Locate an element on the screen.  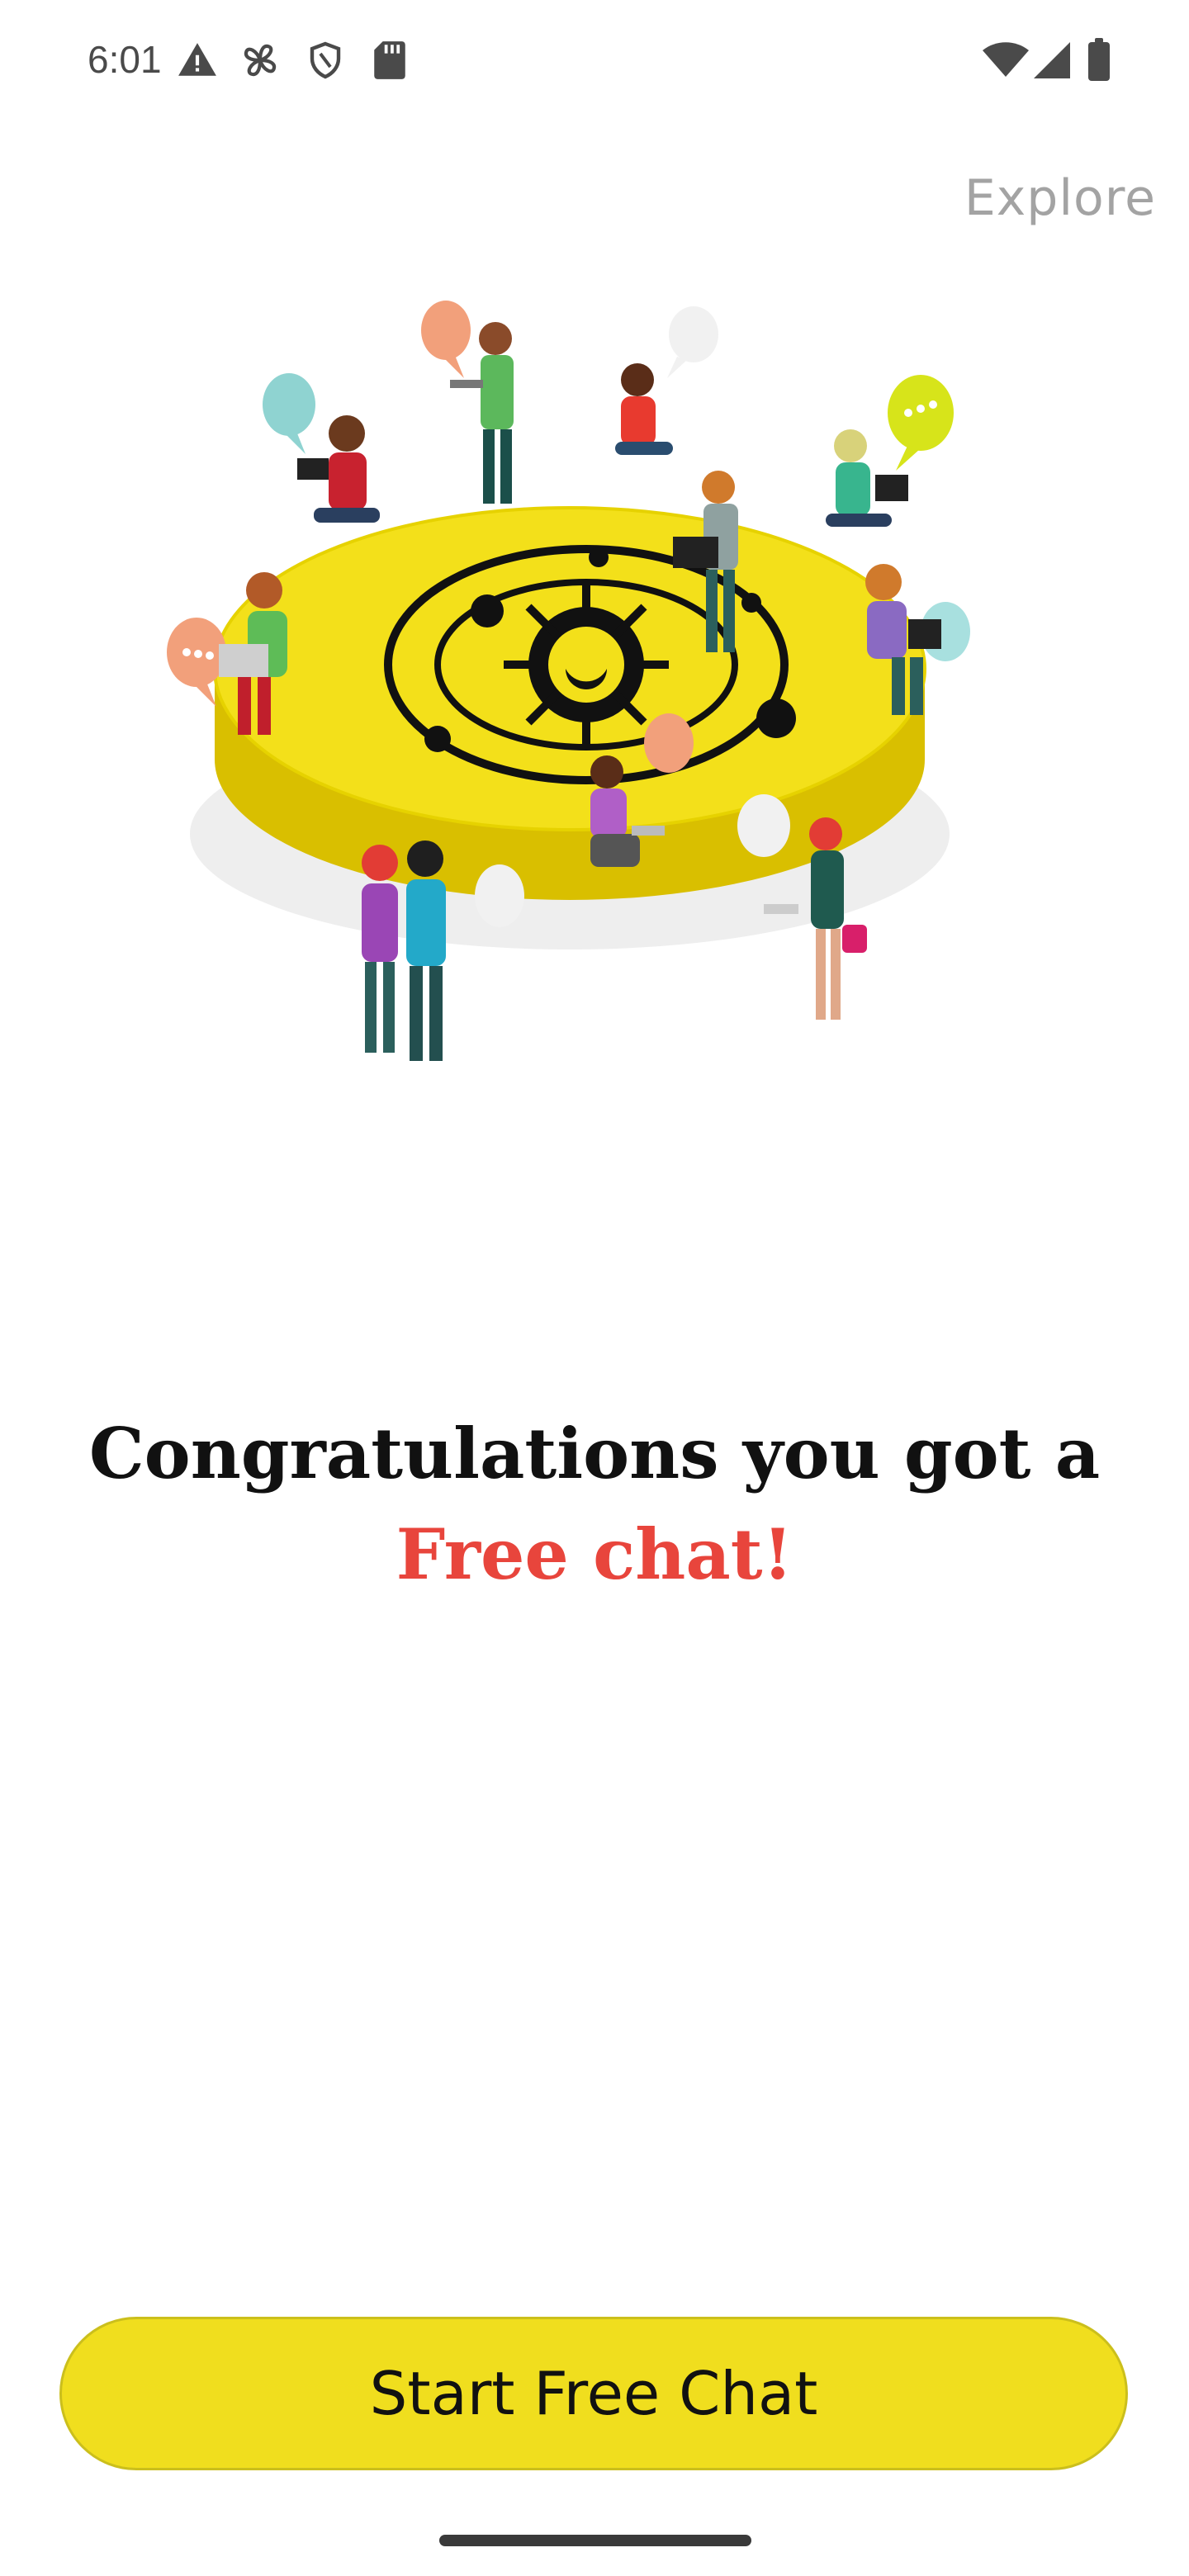
warning-icon is located at coordinates (197, 59).